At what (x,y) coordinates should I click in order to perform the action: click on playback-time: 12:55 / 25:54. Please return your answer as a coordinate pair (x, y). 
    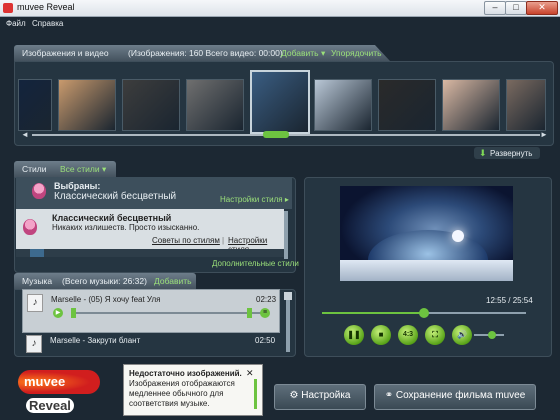
    Looking at the image, I should click on (509, 300).